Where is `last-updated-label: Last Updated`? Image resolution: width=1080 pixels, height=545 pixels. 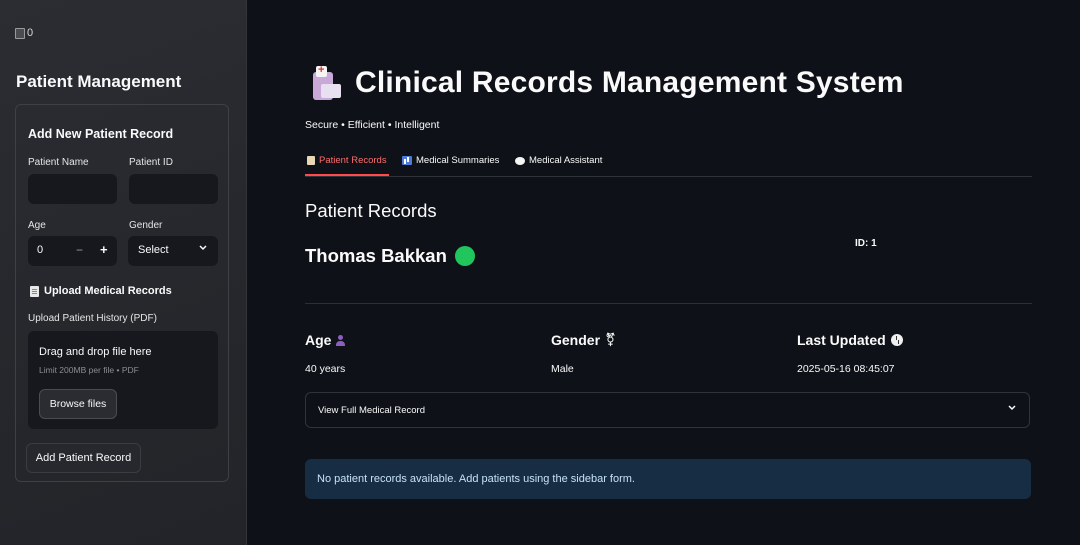 last-updated-label: Last Updated is located at coordinates (841, 340).